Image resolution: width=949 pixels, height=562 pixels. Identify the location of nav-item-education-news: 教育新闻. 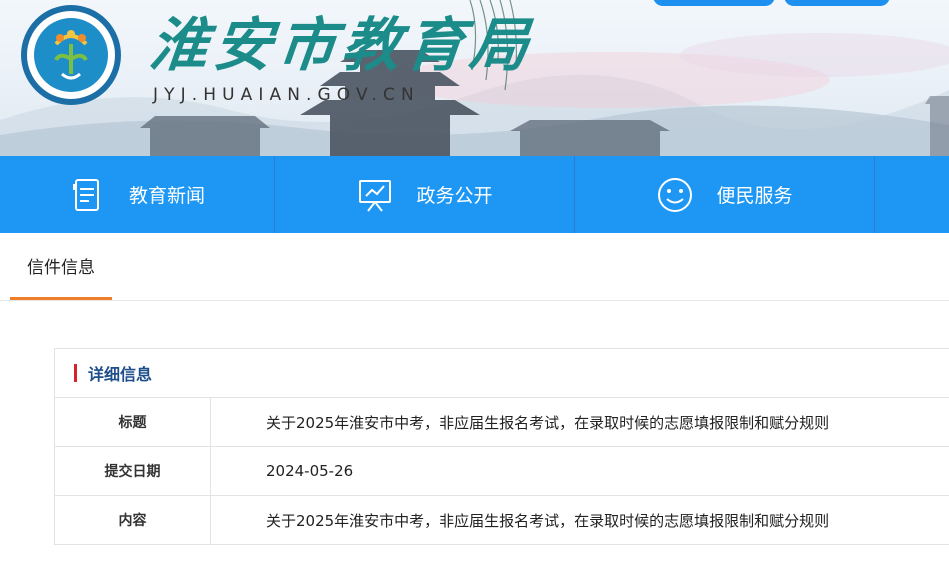
(137, 194).